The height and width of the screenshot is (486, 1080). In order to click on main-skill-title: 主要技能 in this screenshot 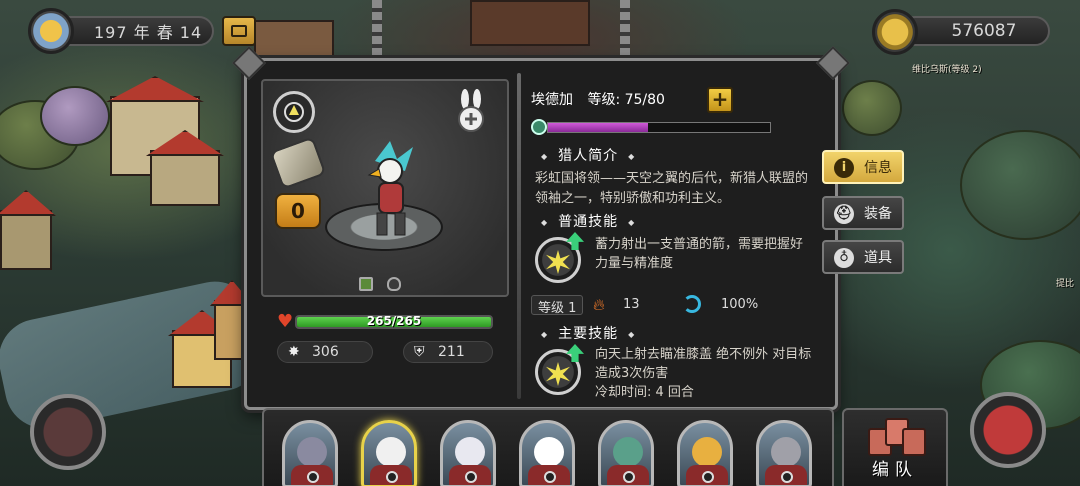, I will do `click(588, 333)`.